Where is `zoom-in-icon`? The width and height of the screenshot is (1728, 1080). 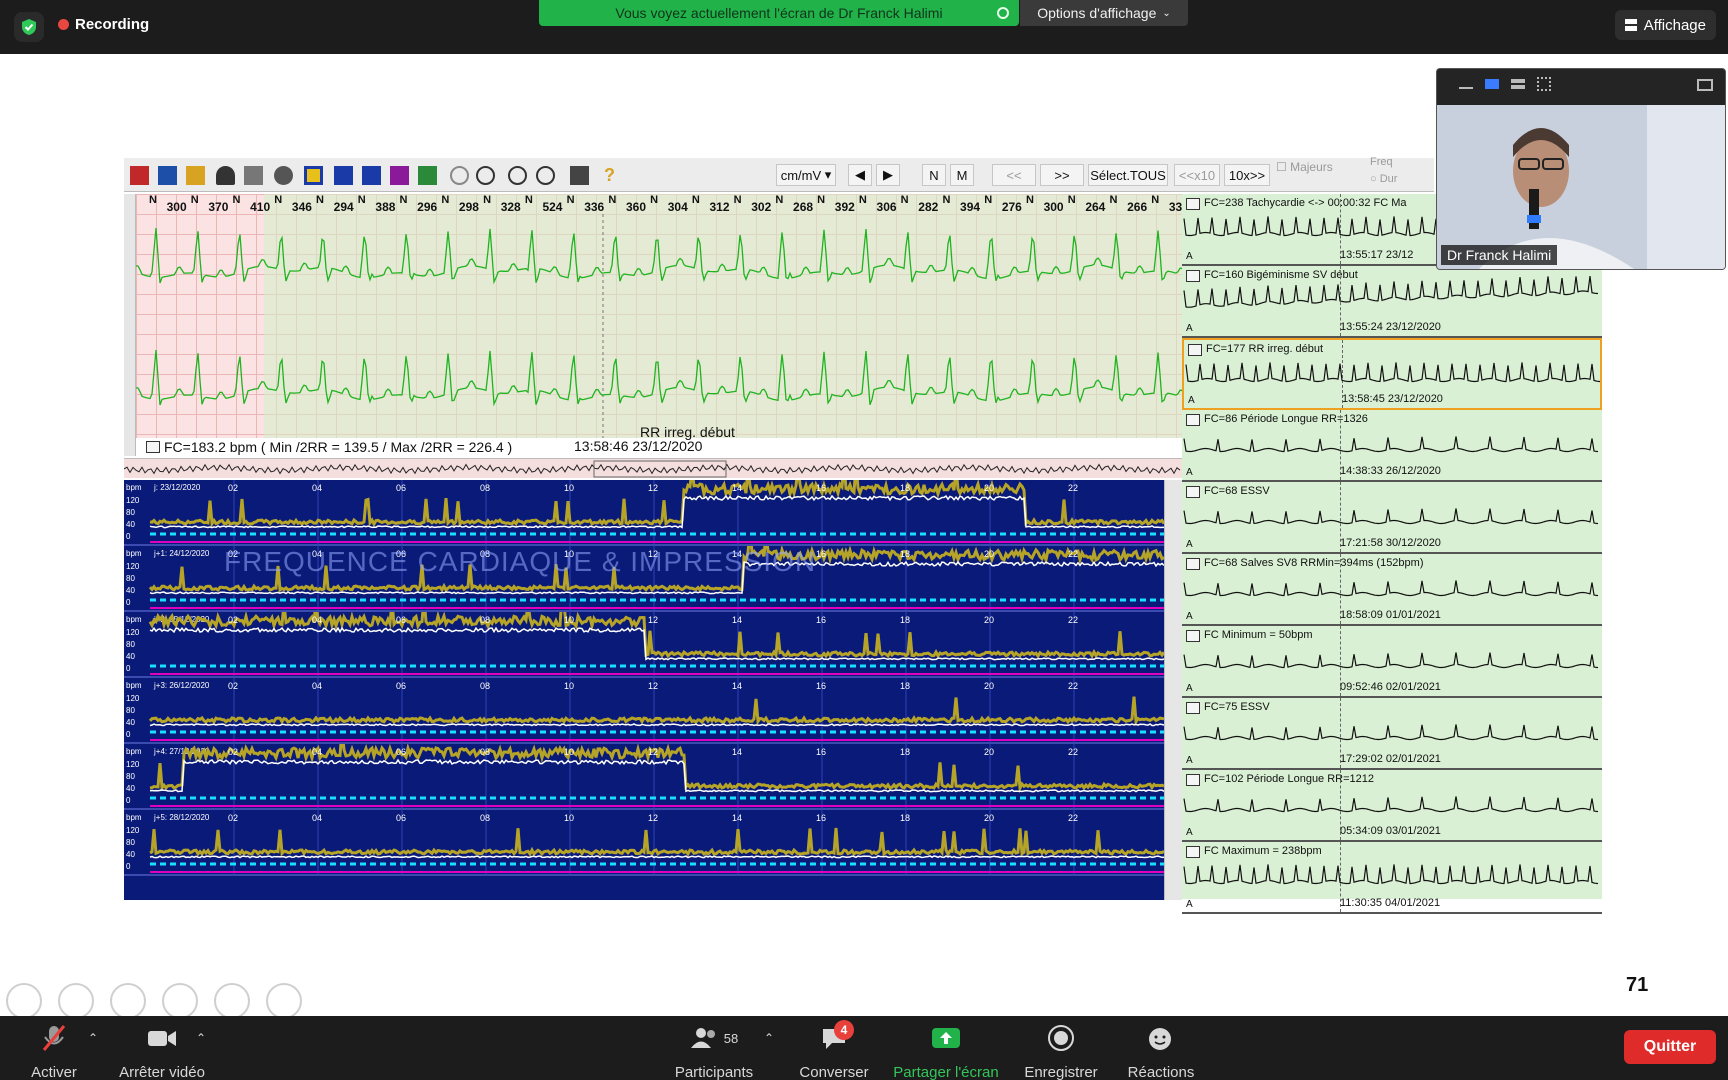 zoom-in-icon is located at coordinates (517, 175).